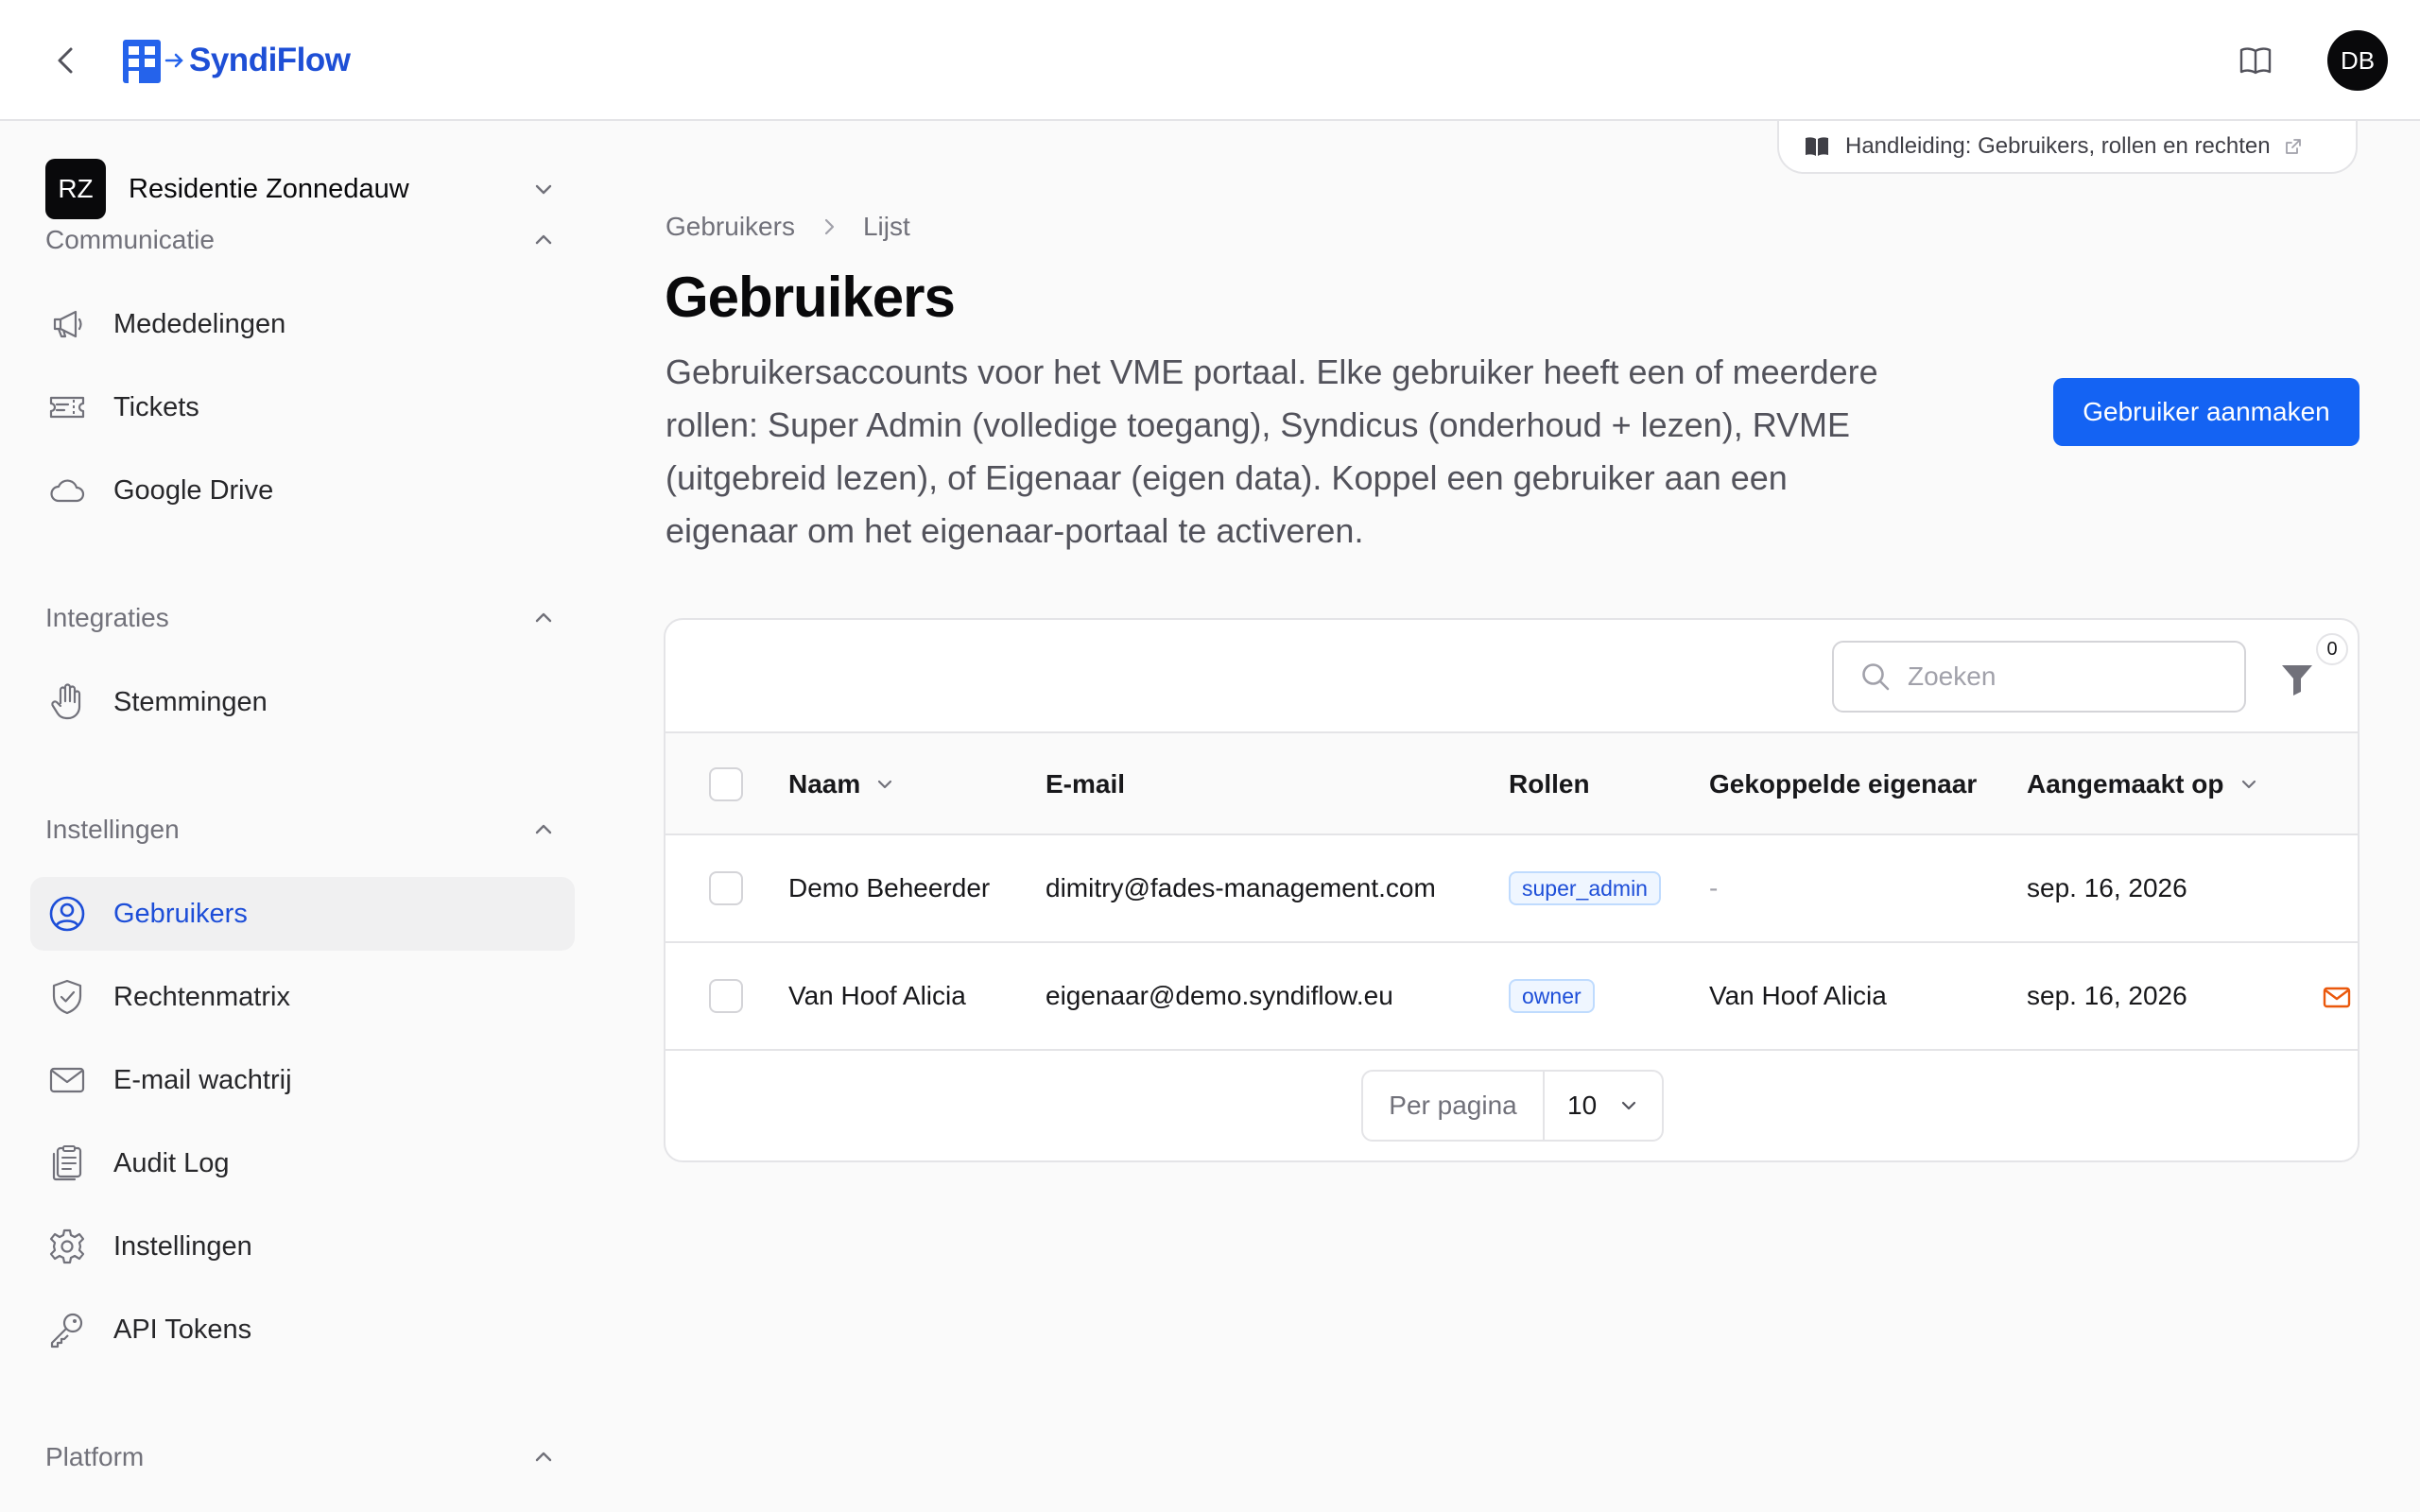 The image size is (2420, 1512). What do you see at coordinates (302, 914) in the screenshot?
I see `sidebar-item-gebruikers: Gebruikers` at bounding box center [302, 914].